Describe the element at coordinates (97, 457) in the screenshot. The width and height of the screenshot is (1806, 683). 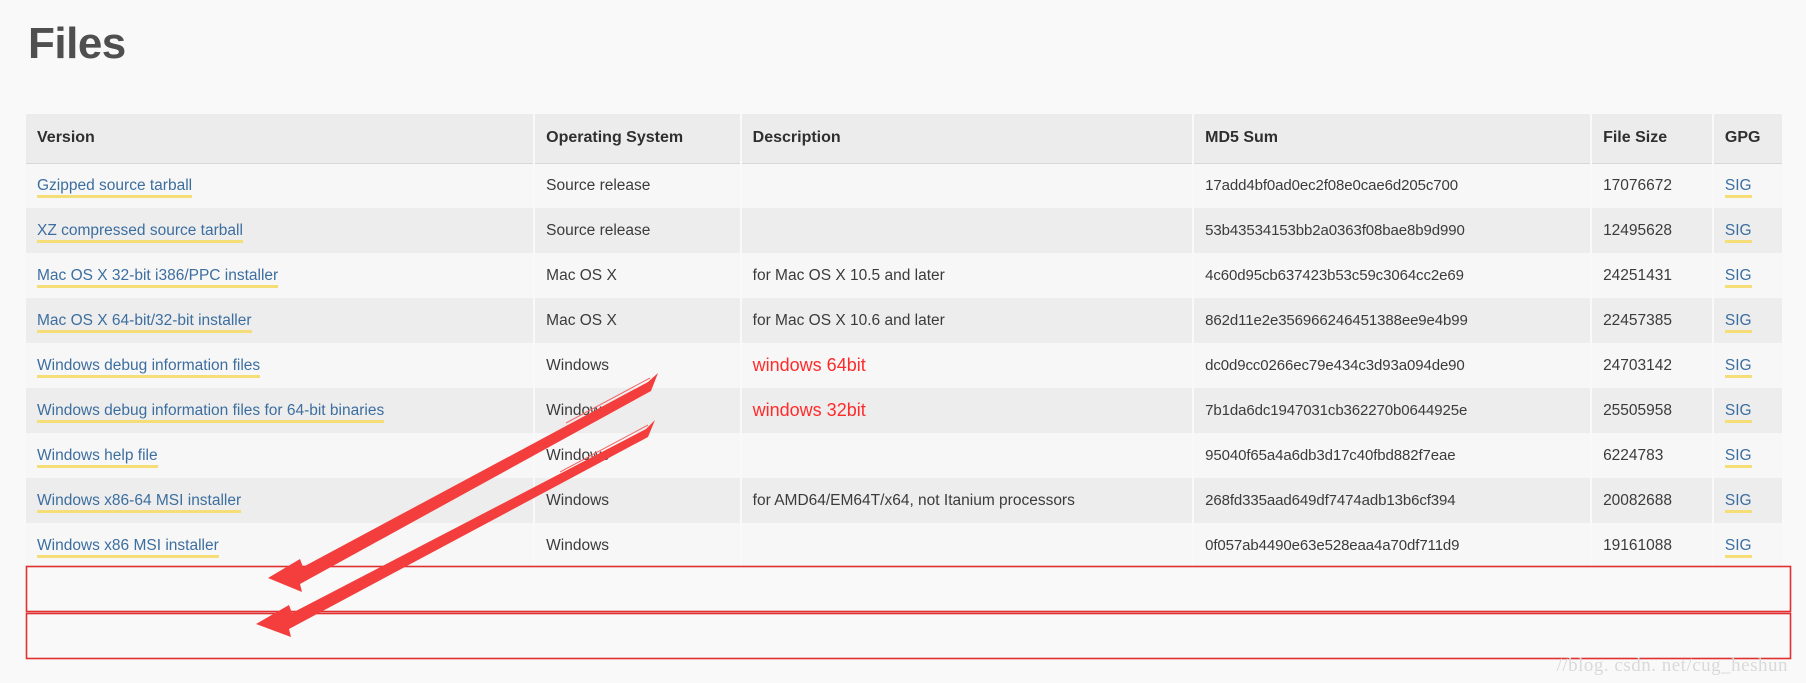
I see `download-link: Windows help file` at that location.